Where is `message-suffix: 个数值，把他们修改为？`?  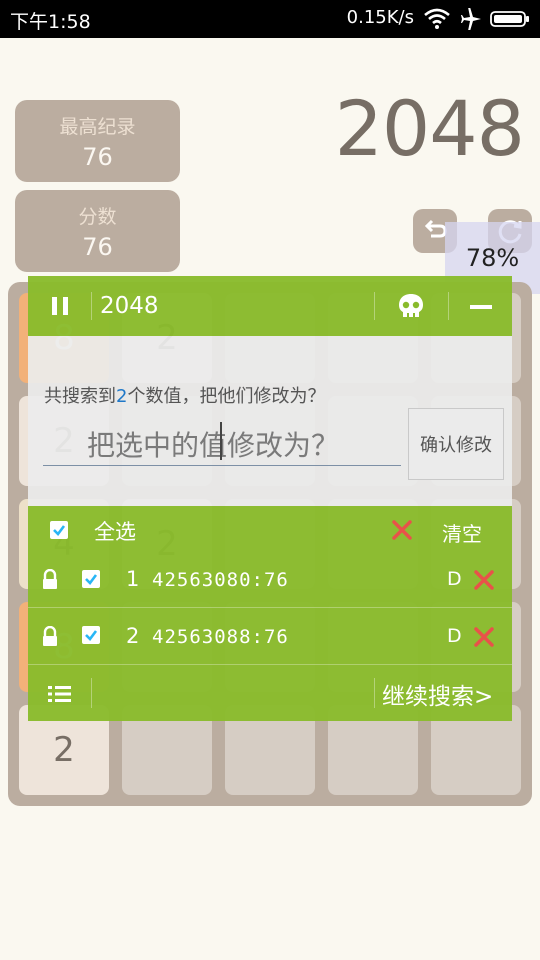 message-suffix: 个数值，把他们修改为？ is located at coordinates (226, 396).